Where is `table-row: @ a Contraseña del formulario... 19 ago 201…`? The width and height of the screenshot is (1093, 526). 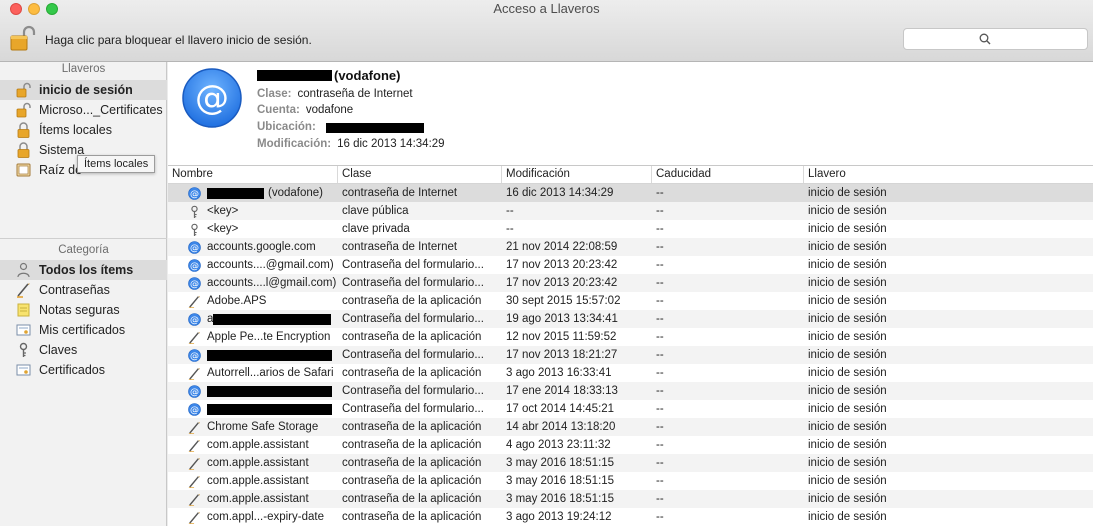 table-row: @ a Contraseña del formulario... 19 ago 201… is located at coordinates (630, 319).